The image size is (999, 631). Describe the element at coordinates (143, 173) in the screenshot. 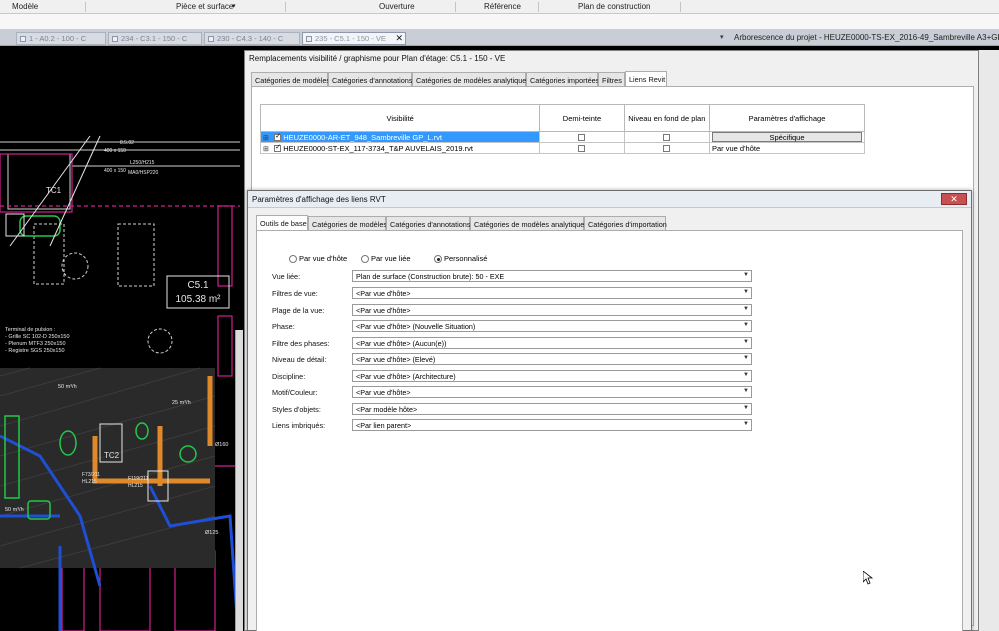

I see `cad-label: MA0/HSP220` at that location.